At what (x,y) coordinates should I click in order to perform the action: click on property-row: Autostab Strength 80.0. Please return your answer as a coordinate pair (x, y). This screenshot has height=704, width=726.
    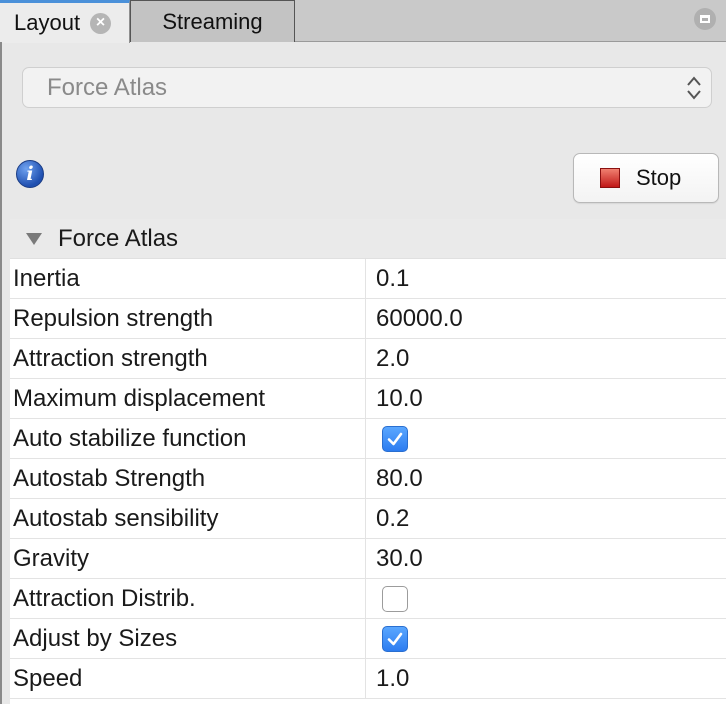
    Looking at the image, I should click on (368, 479).